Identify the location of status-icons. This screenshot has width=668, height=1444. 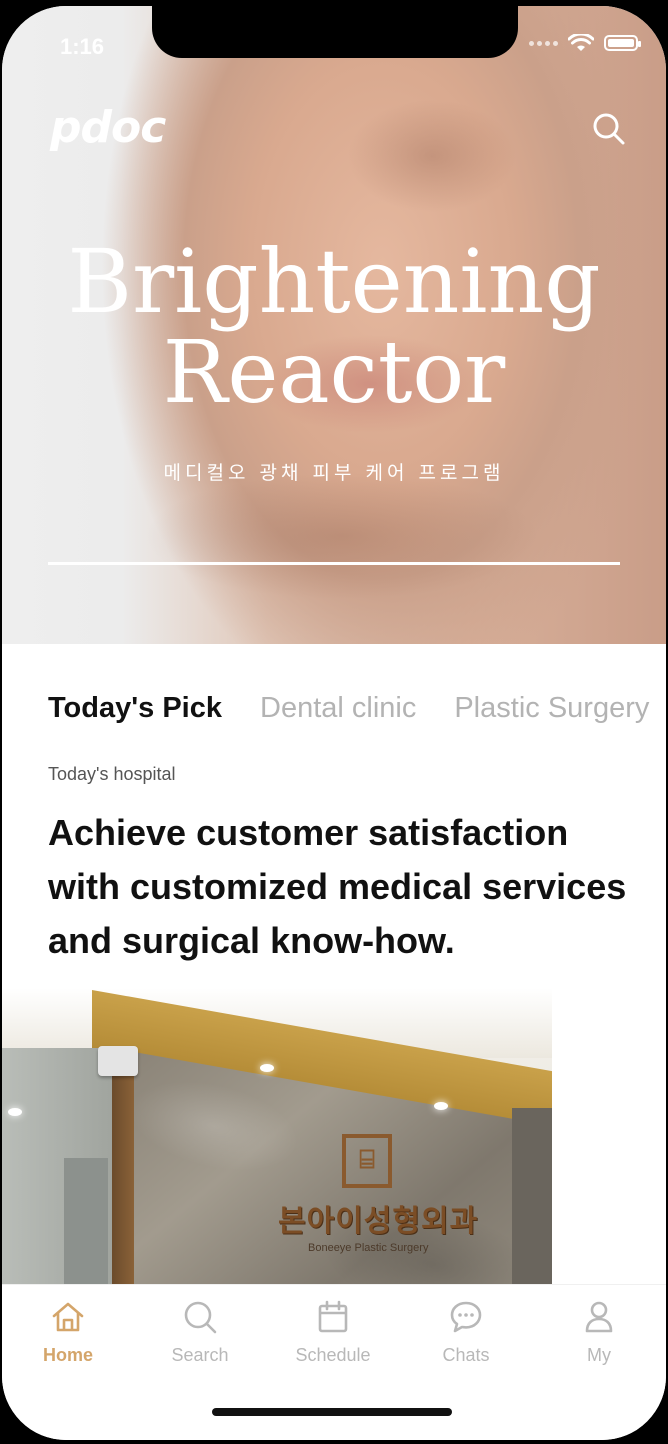
(585, 43).